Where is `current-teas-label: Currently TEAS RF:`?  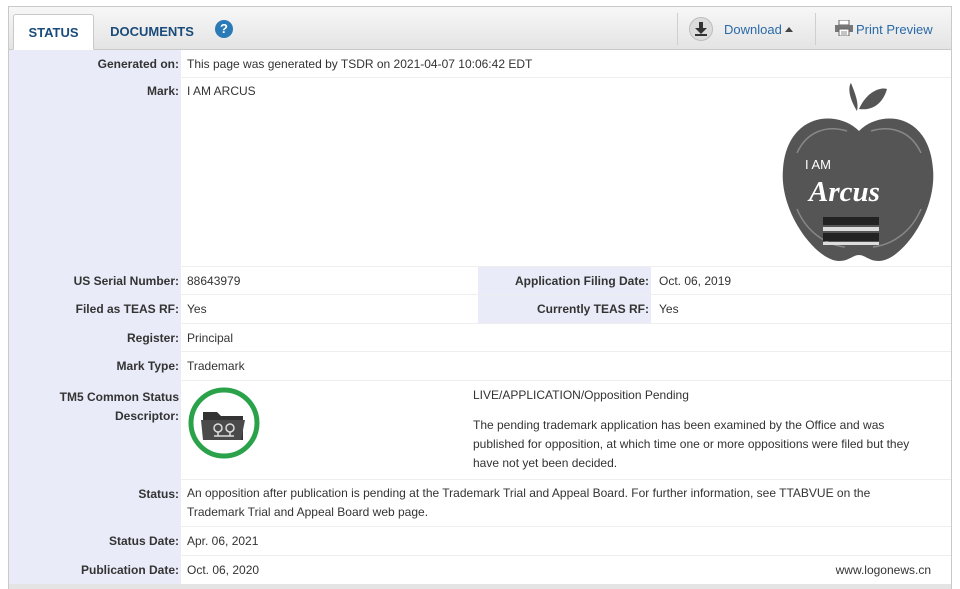 current-teas-label: Currently TEAS RF: is located at coordinates (564, 309).